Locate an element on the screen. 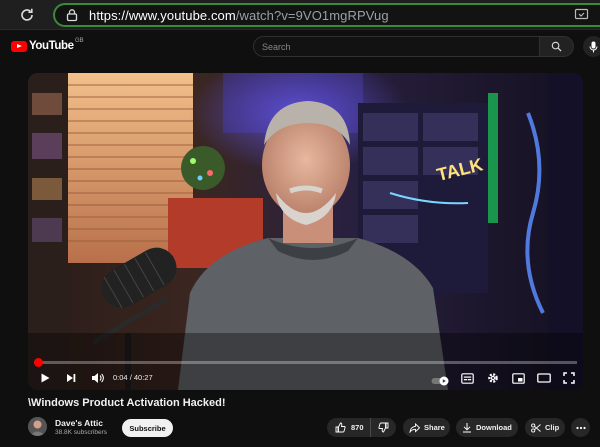  region-code: GB is located at coordinates (79, 41).